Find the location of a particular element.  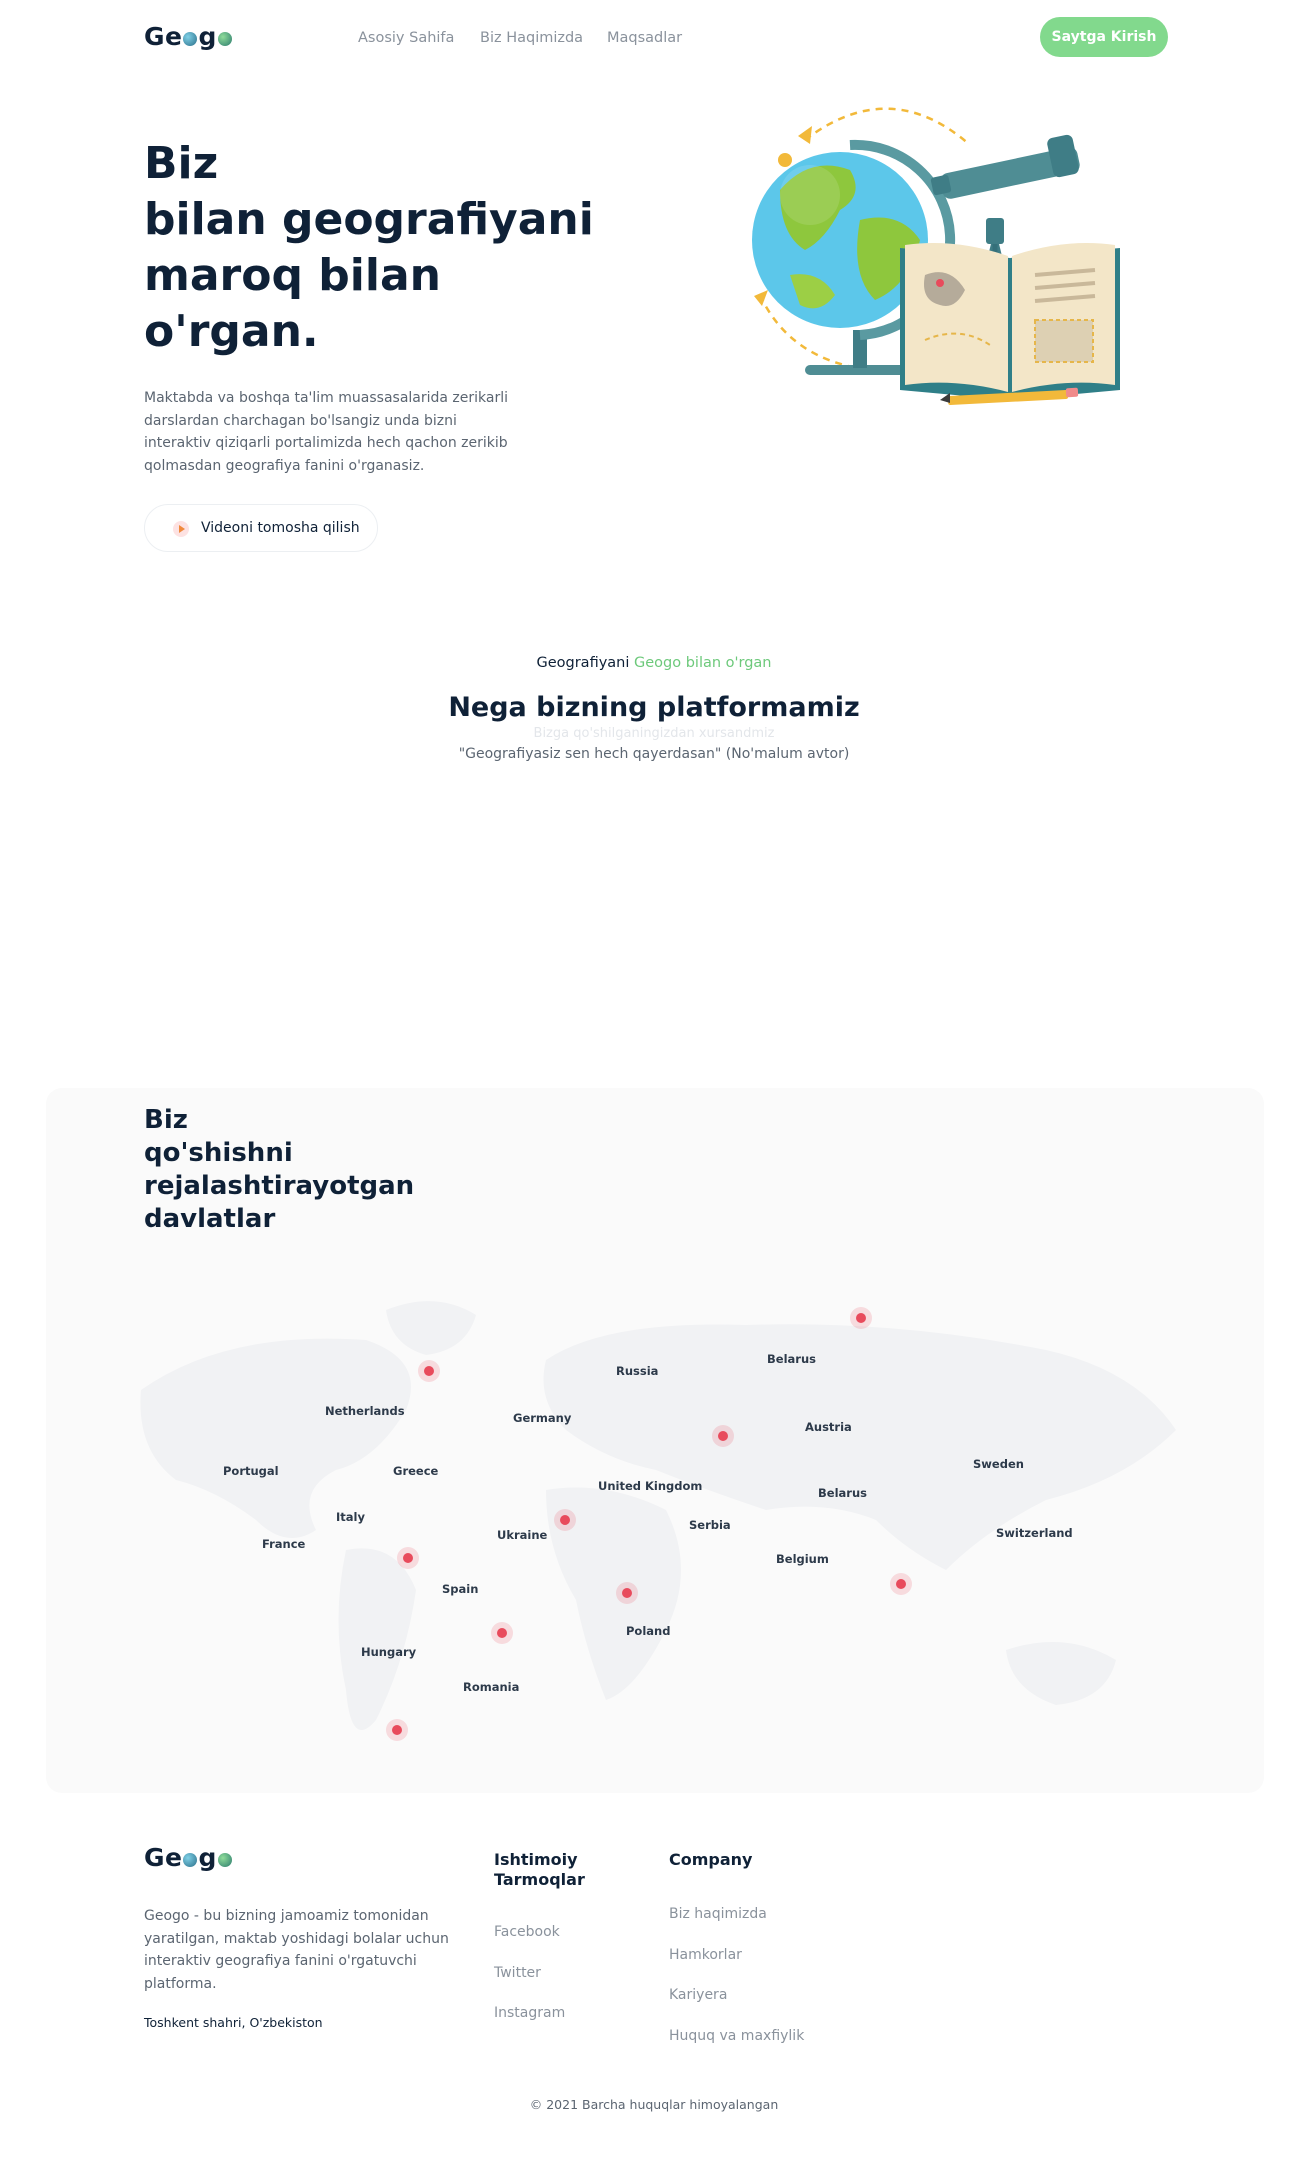

country-label: France is located at coordinates (284, 1544).